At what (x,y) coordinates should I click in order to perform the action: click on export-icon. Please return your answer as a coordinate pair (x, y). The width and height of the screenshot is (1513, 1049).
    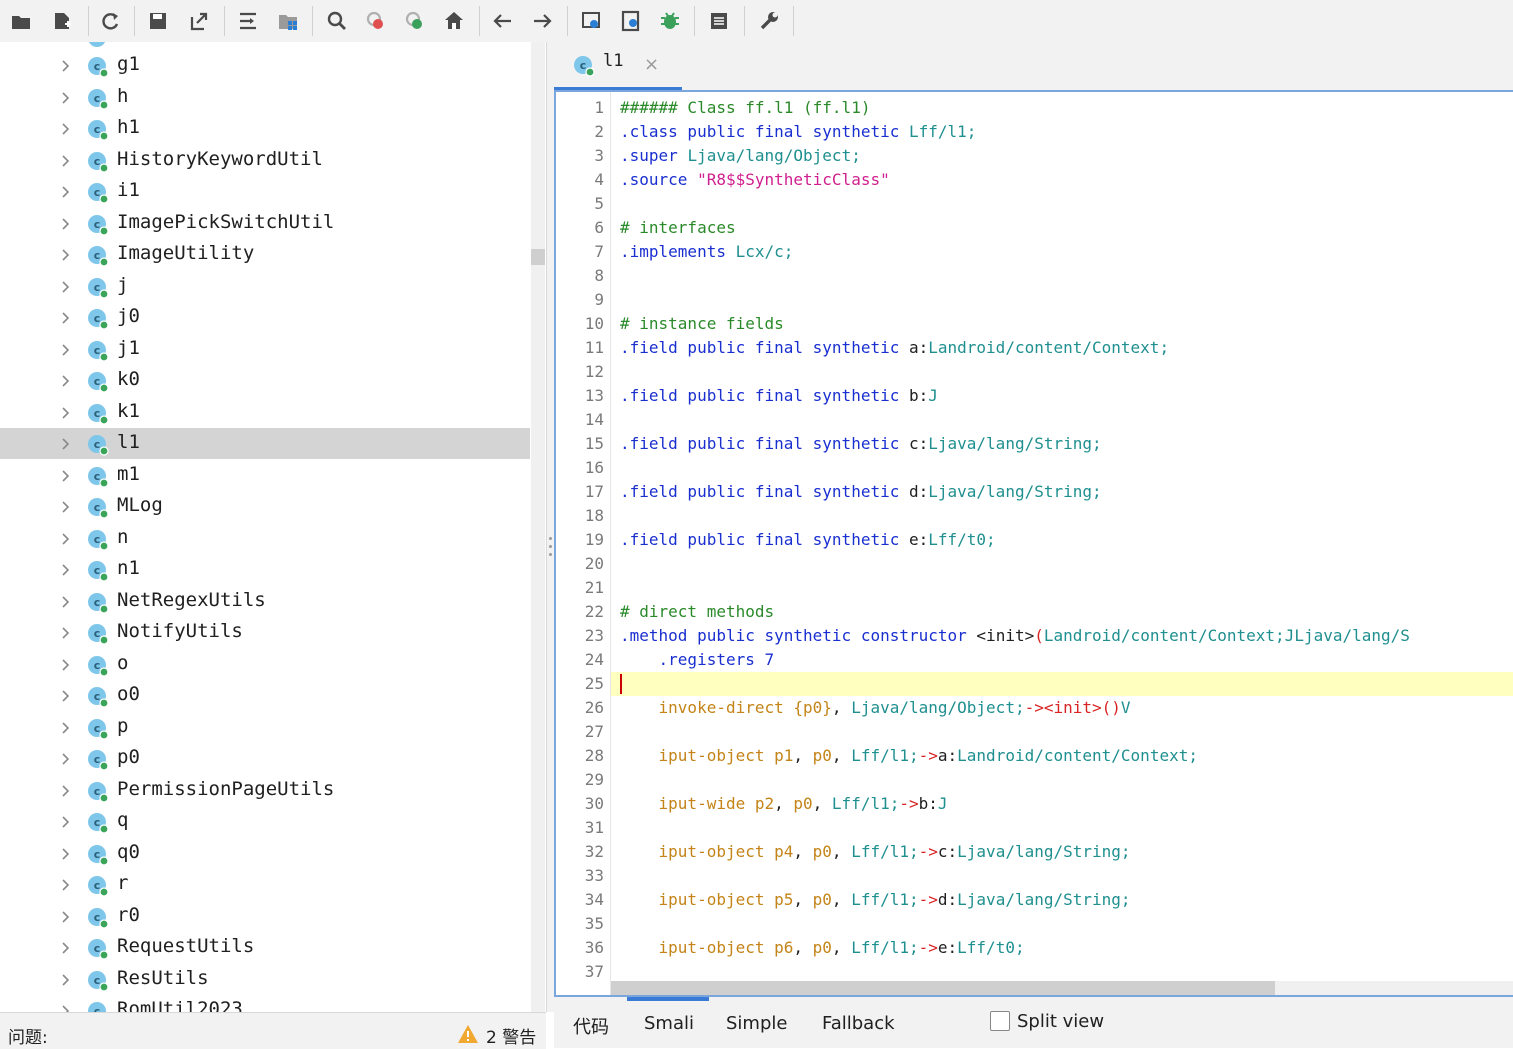
    Looking at the image, I should click on (199, 21).